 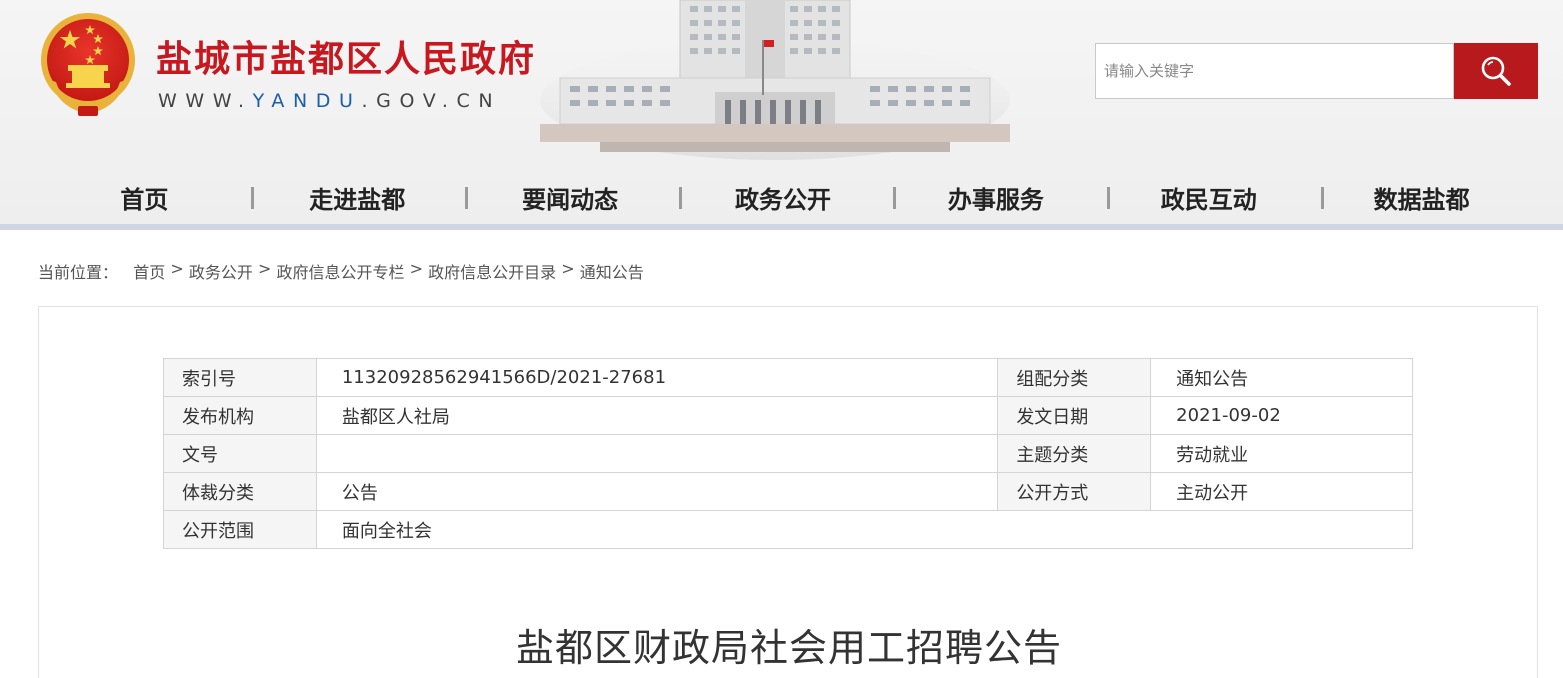 What do you see at coordinates (657, 377) in the screenshot?
I see `index-value: 1132092856294156​6D/2021-27681` at bounding box center [657, 377].